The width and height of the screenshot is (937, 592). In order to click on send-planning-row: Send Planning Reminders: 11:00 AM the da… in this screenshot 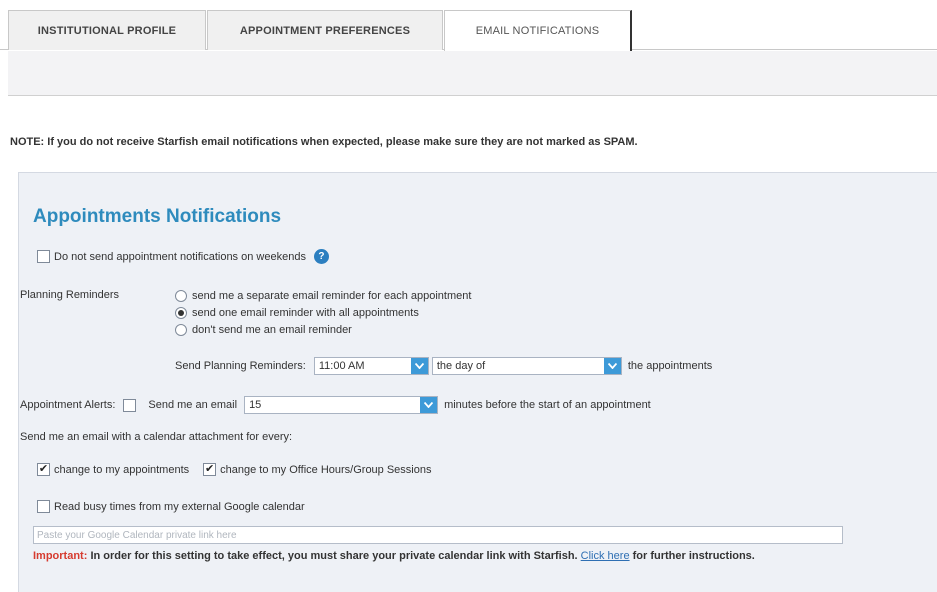, I will do `click(443, 366)`.